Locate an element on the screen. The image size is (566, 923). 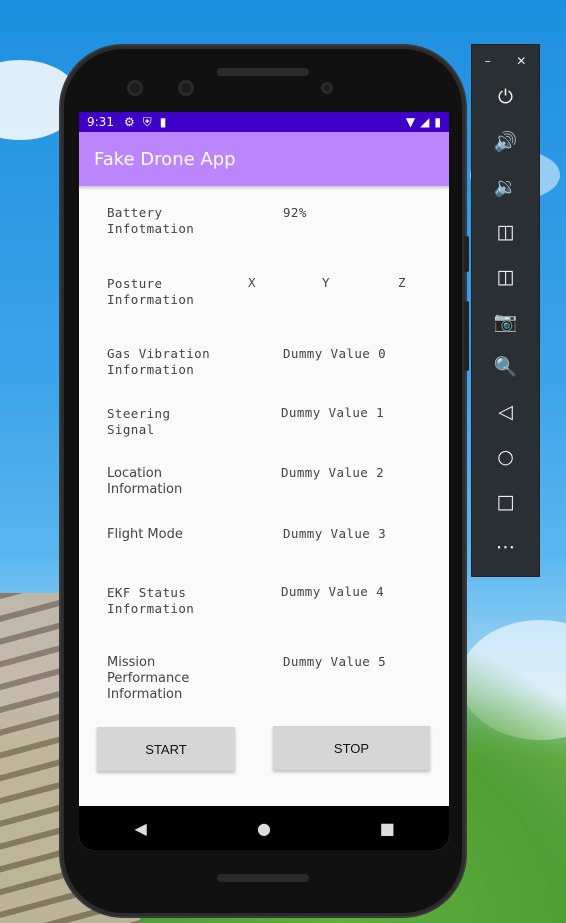
gas-vibration-label: Gas Vibration Information is located at coordinates (159, 361).